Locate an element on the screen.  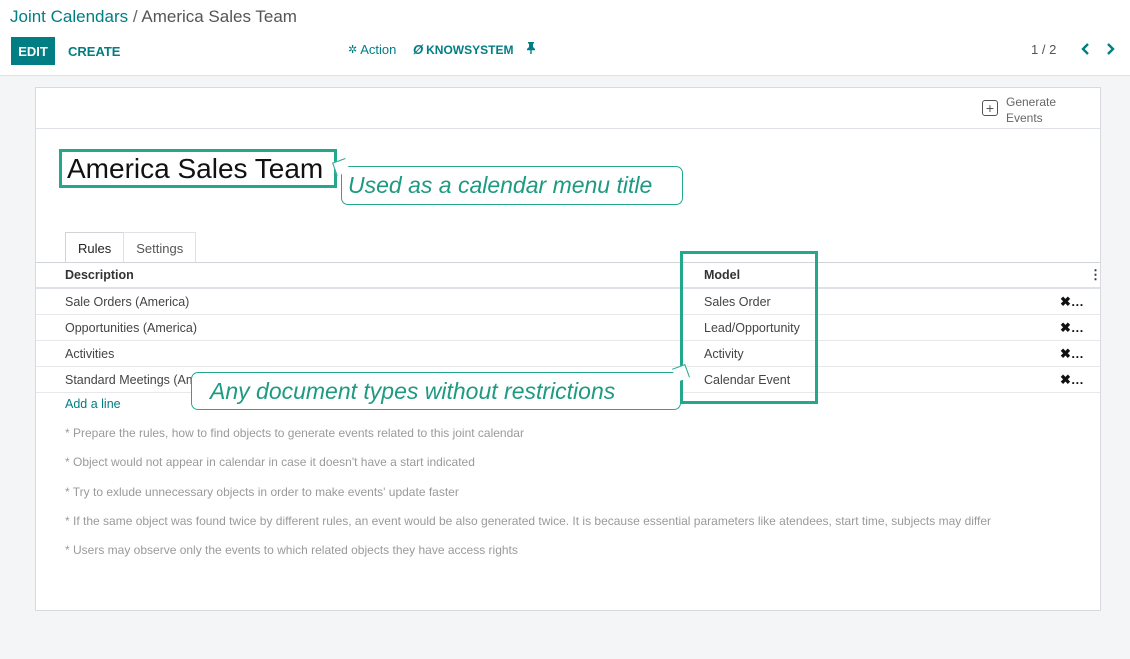
callout-title-tip: Used as a calendar menu title is located at coordinates (507, 181).